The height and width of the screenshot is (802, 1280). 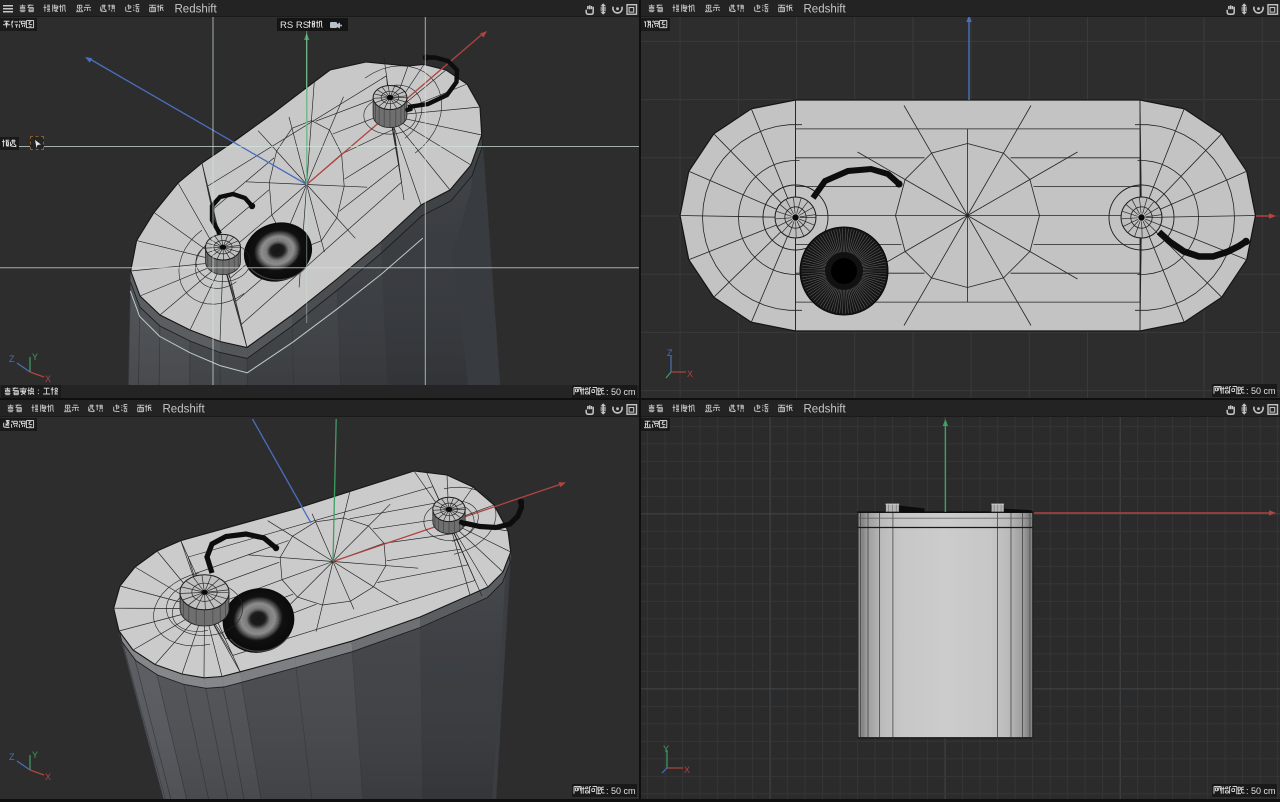 I want to click on svg-text: RS RS, so click(x=294, y=25).